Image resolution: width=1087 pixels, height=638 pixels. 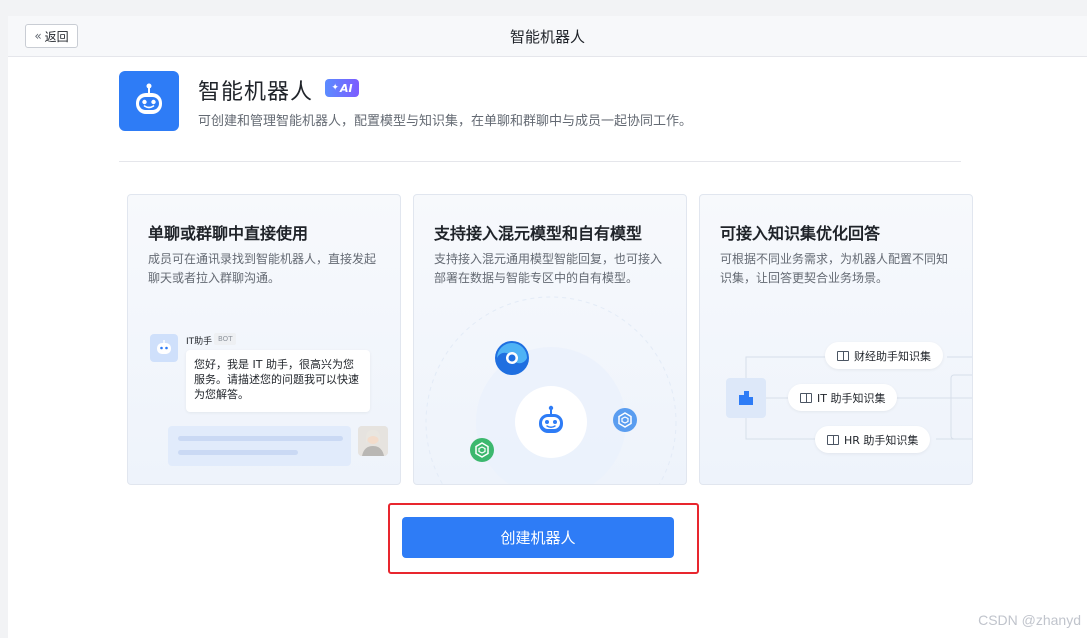 What do you see at coordinates (262, 268) in the screenshot?
I see `card-description: 成员可在通讯录找到智能机器人，直接发起聊天或者拉入群聊沟通。` at bounding box center [262, 268].